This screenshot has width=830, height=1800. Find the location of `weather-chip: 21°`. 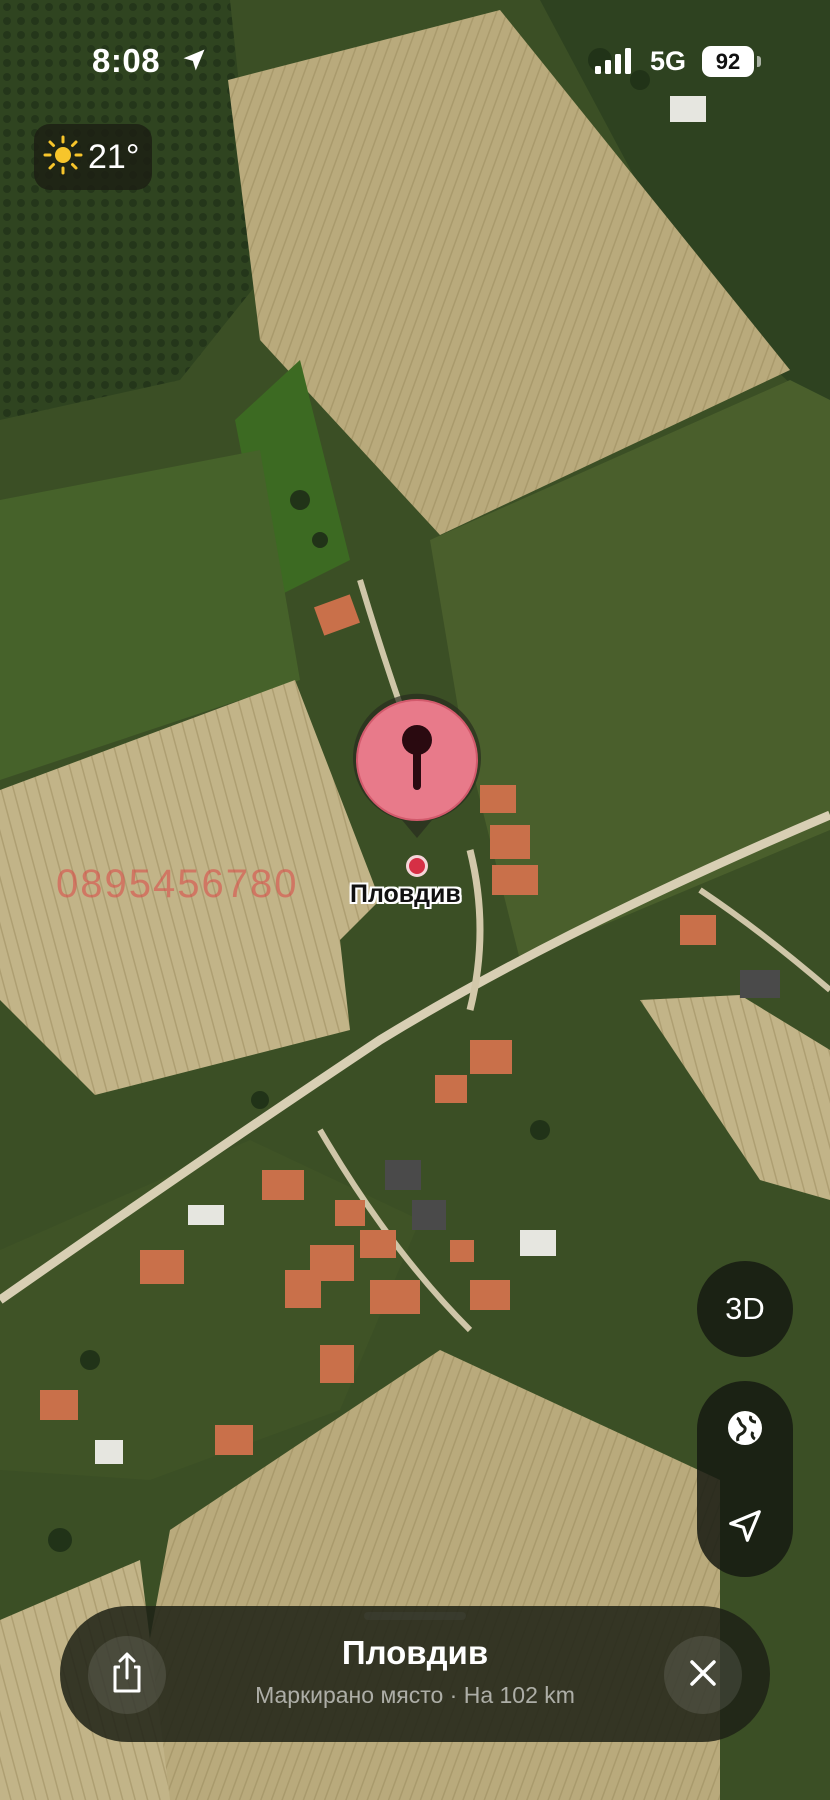

weather-chip: 21° is located at coordinates (93, 157).